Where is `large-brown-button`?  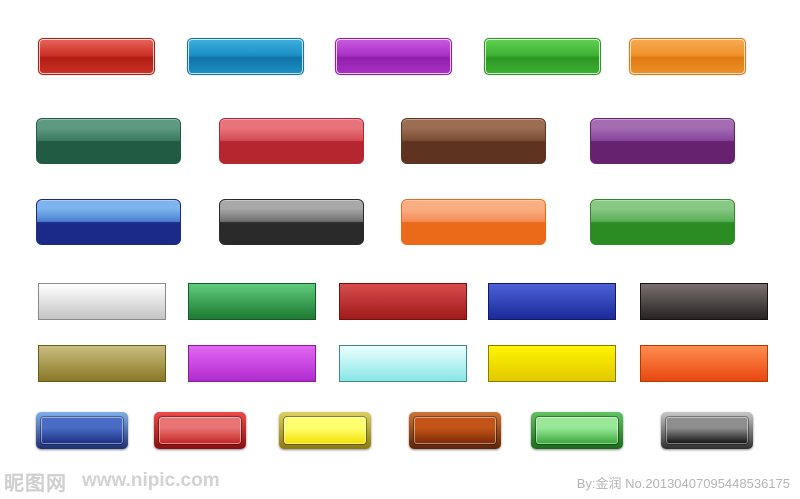 large-brown-button is located at coordinates (473, 141).